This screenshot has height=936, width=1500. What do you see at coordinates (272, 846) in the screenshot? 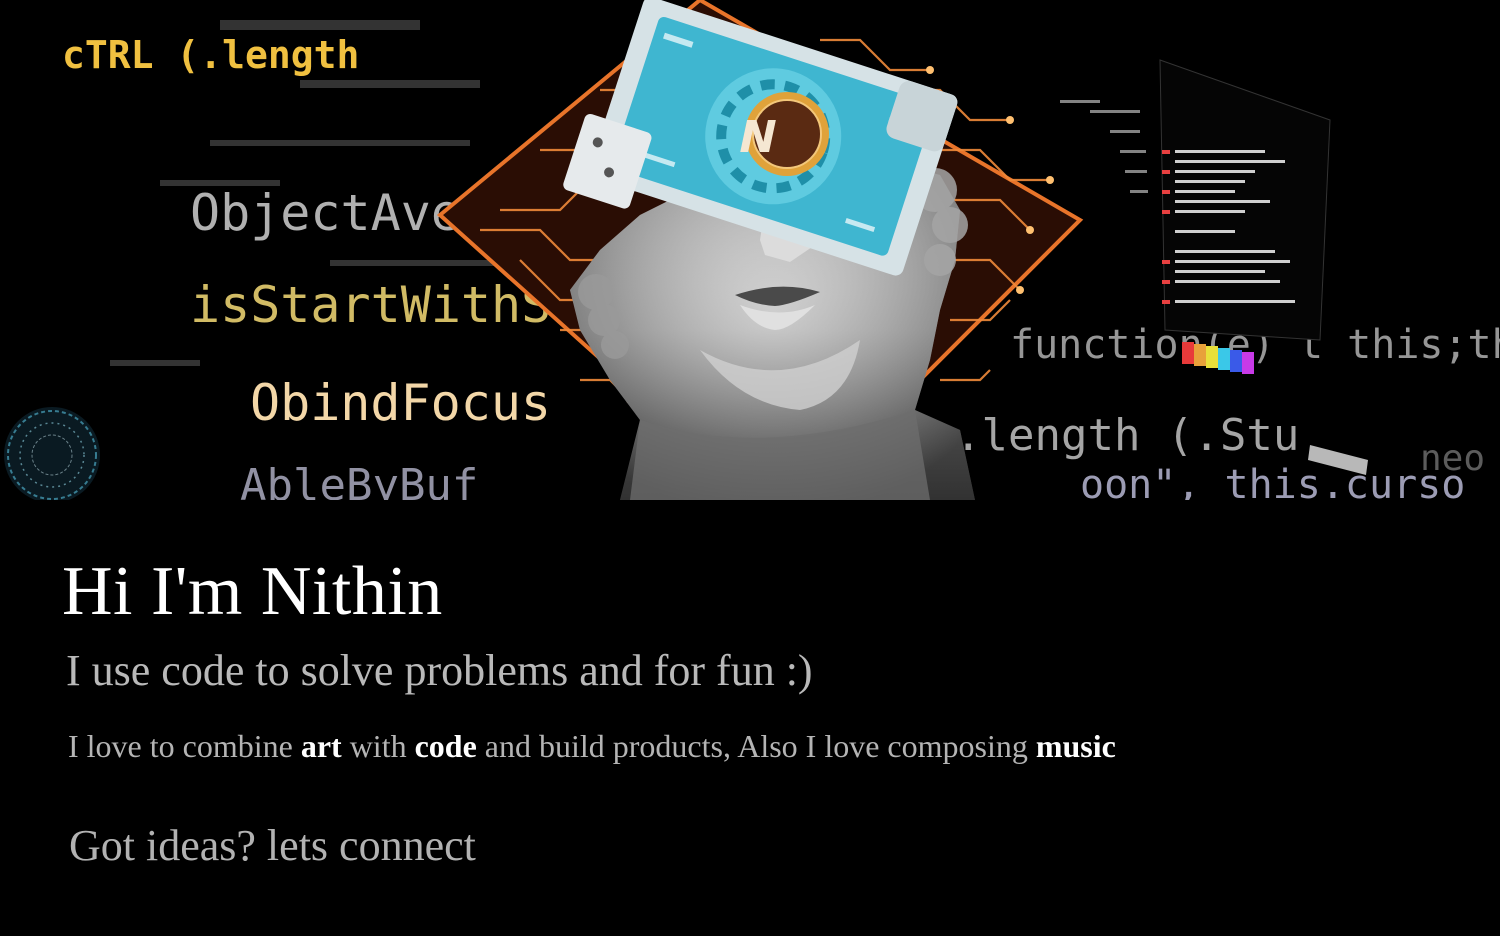
I see `connect-link: Got ideas? lets connect` at bounding box center [272, 846].